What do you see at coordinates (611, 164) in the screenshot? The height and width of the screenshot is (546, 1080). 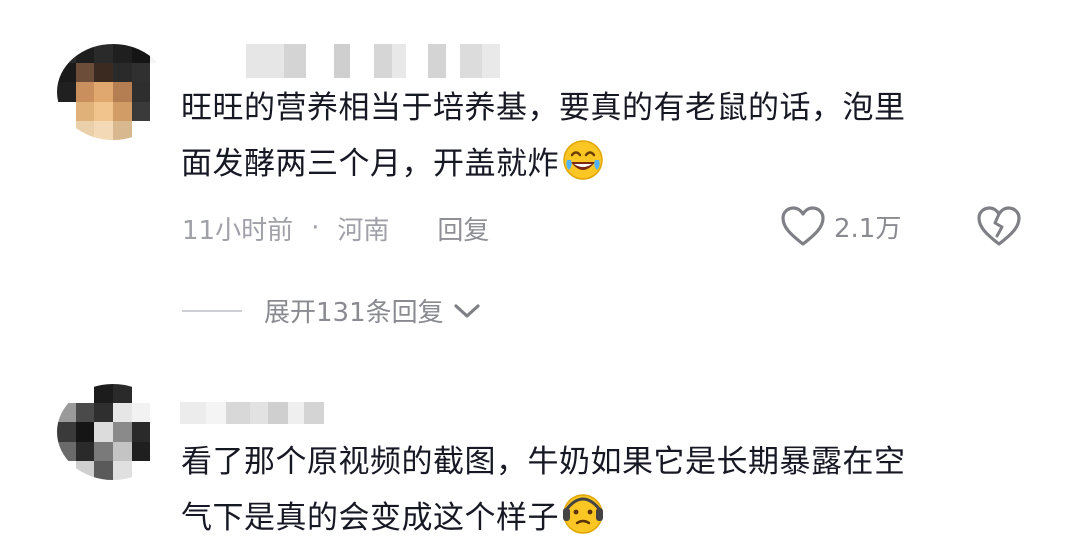 I see `comment-line: 面发酵两三个月，开盖就炸` at bounding box center [611, 164].